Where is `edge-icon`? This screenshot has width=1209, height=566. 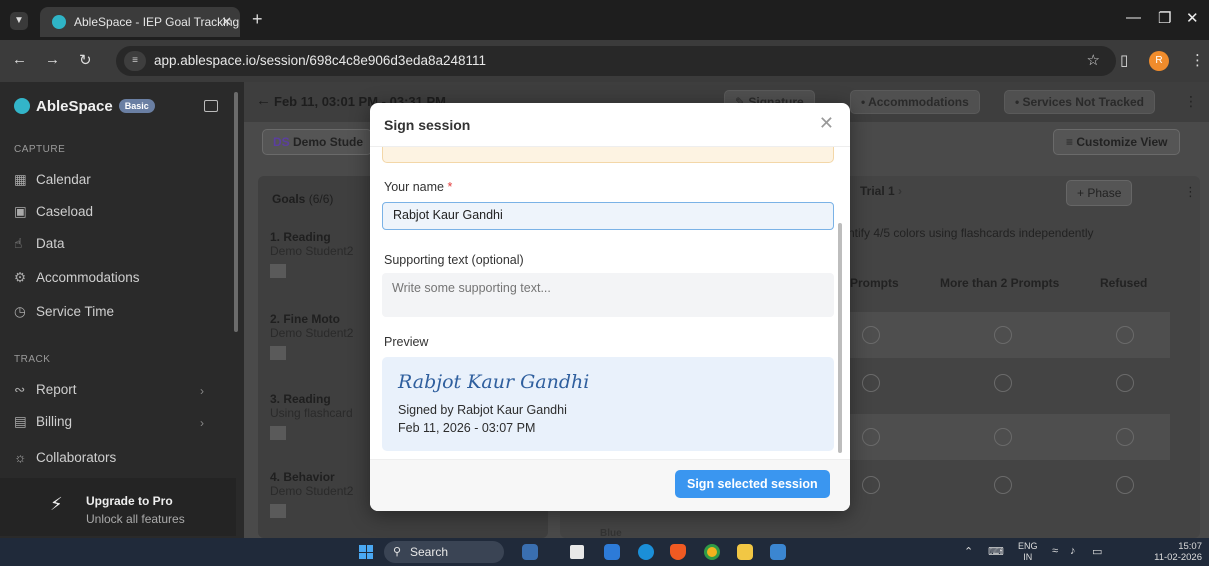 edge-icon is located at coordinates (646, 552).